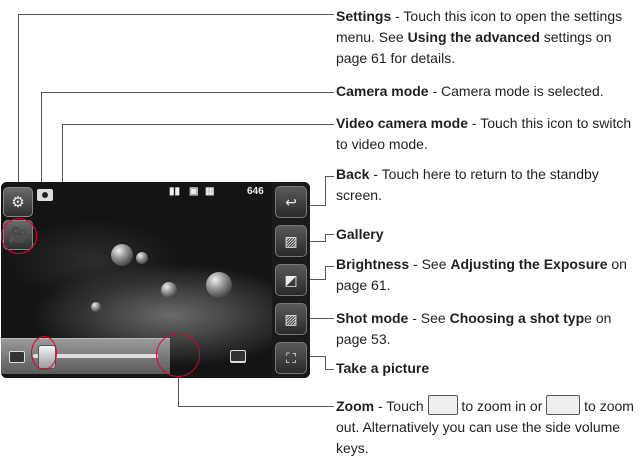 The width and height of the screenshot is (640, 461). What do you see at coordinates (318, 279) in the screenshot?
I see `leader-brightness-h` at bounding box center [318, 279].